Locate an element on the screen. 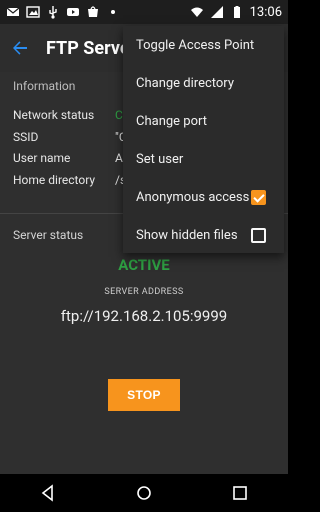 The width and height of the screenshot is (320, 512). status-left-icons is located at coordinates (63, 12).